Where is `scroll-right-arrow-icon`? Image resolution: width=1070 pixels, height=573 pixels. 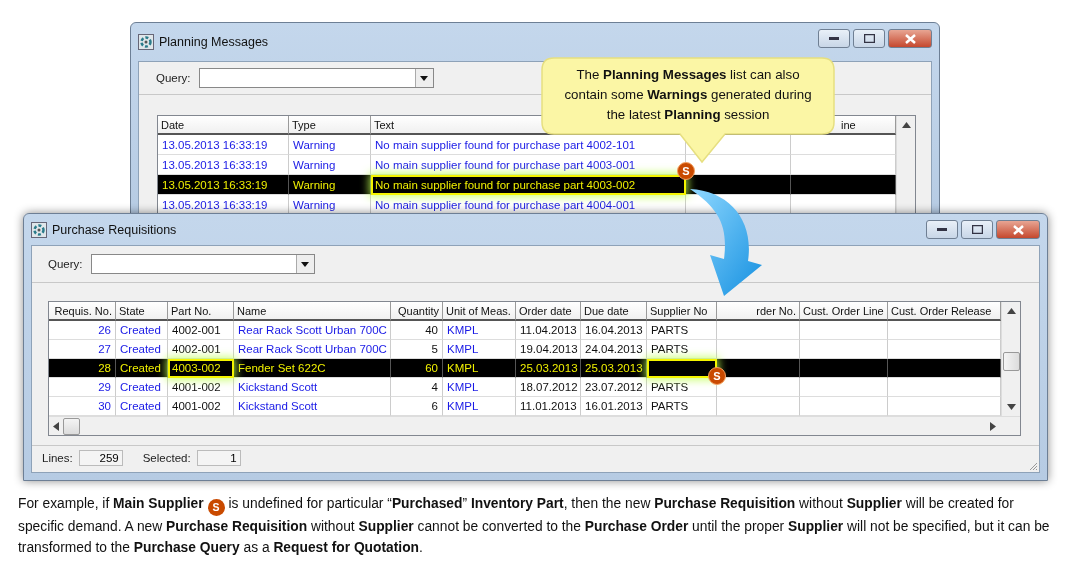 scroll-right-arrow-icon is located at coordinates (993, 426).